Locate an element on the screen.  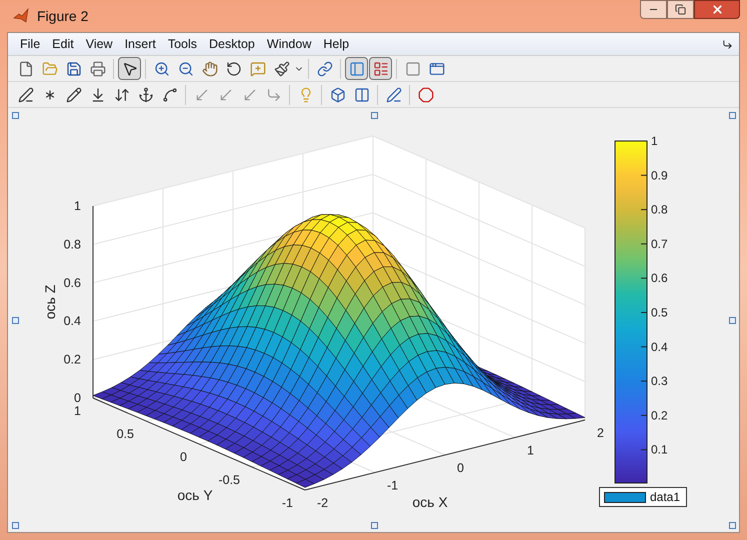
menu-item: Help is located at coordinates (336, 44).